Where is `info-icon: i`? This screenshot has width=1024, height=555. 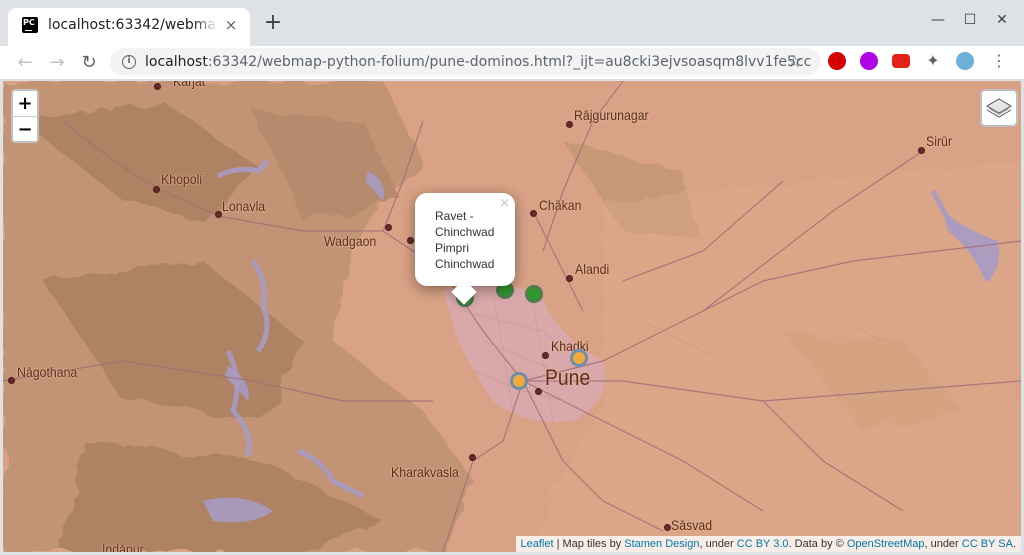
info-icon: i is located at coordinates (129, 62).